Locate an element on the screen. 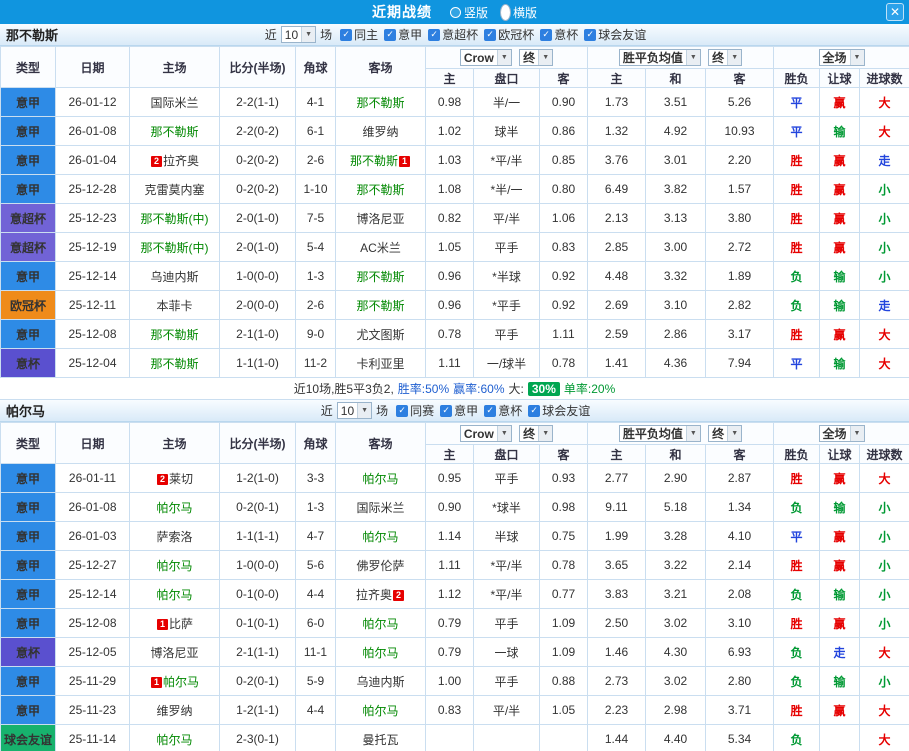 The width and height of the screenshot is (909, 751). away-team-link: 卡利亚里 is located at coordinates (380, 364).